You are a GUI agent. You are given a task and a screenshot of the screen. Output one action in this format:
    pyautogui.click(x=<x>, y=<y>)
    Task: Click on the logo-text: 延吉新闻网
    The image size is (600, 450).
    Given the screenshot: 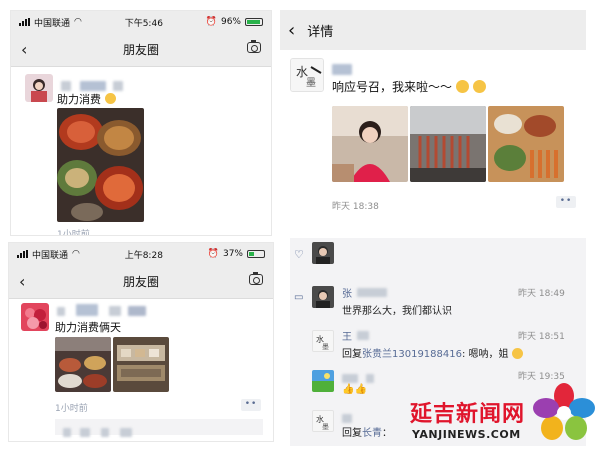 What is the action you would take?
    pyautogui.click(x=468, y=414)
    